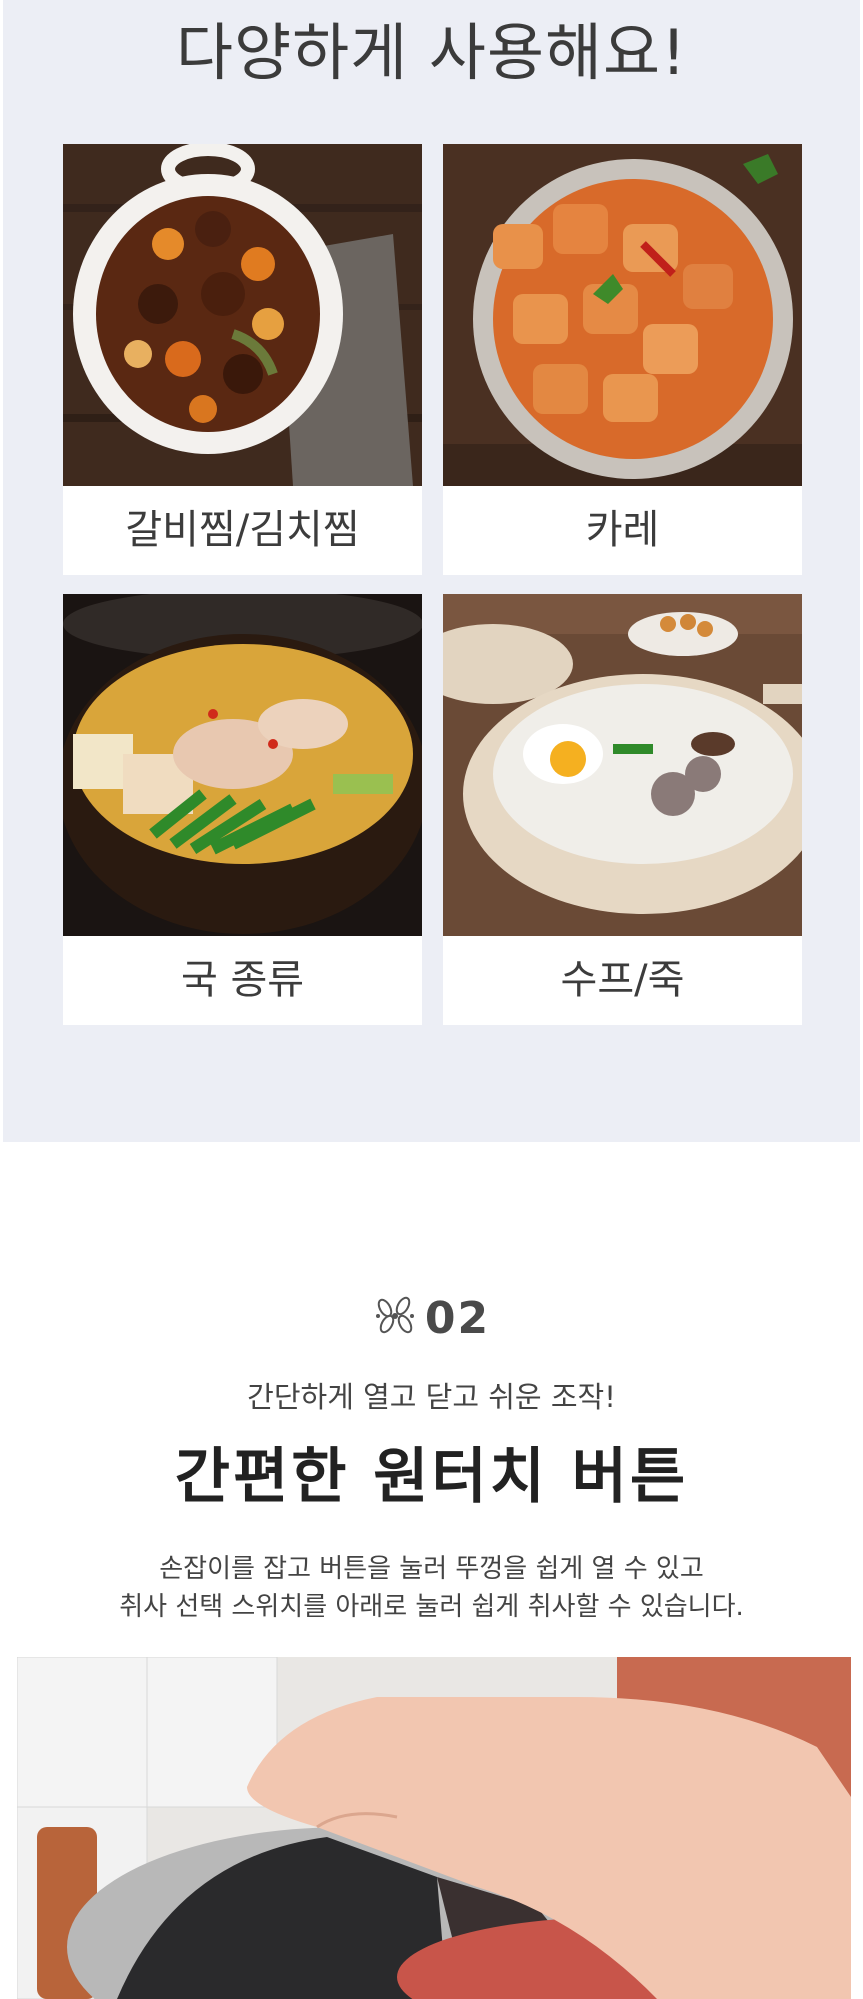 The width and height of the screenshot is (863, 1999). What do you see at coordinates (242, 315) in the screenshot?
I see `braised-ribs-photo` at bounding box center [242, 315].